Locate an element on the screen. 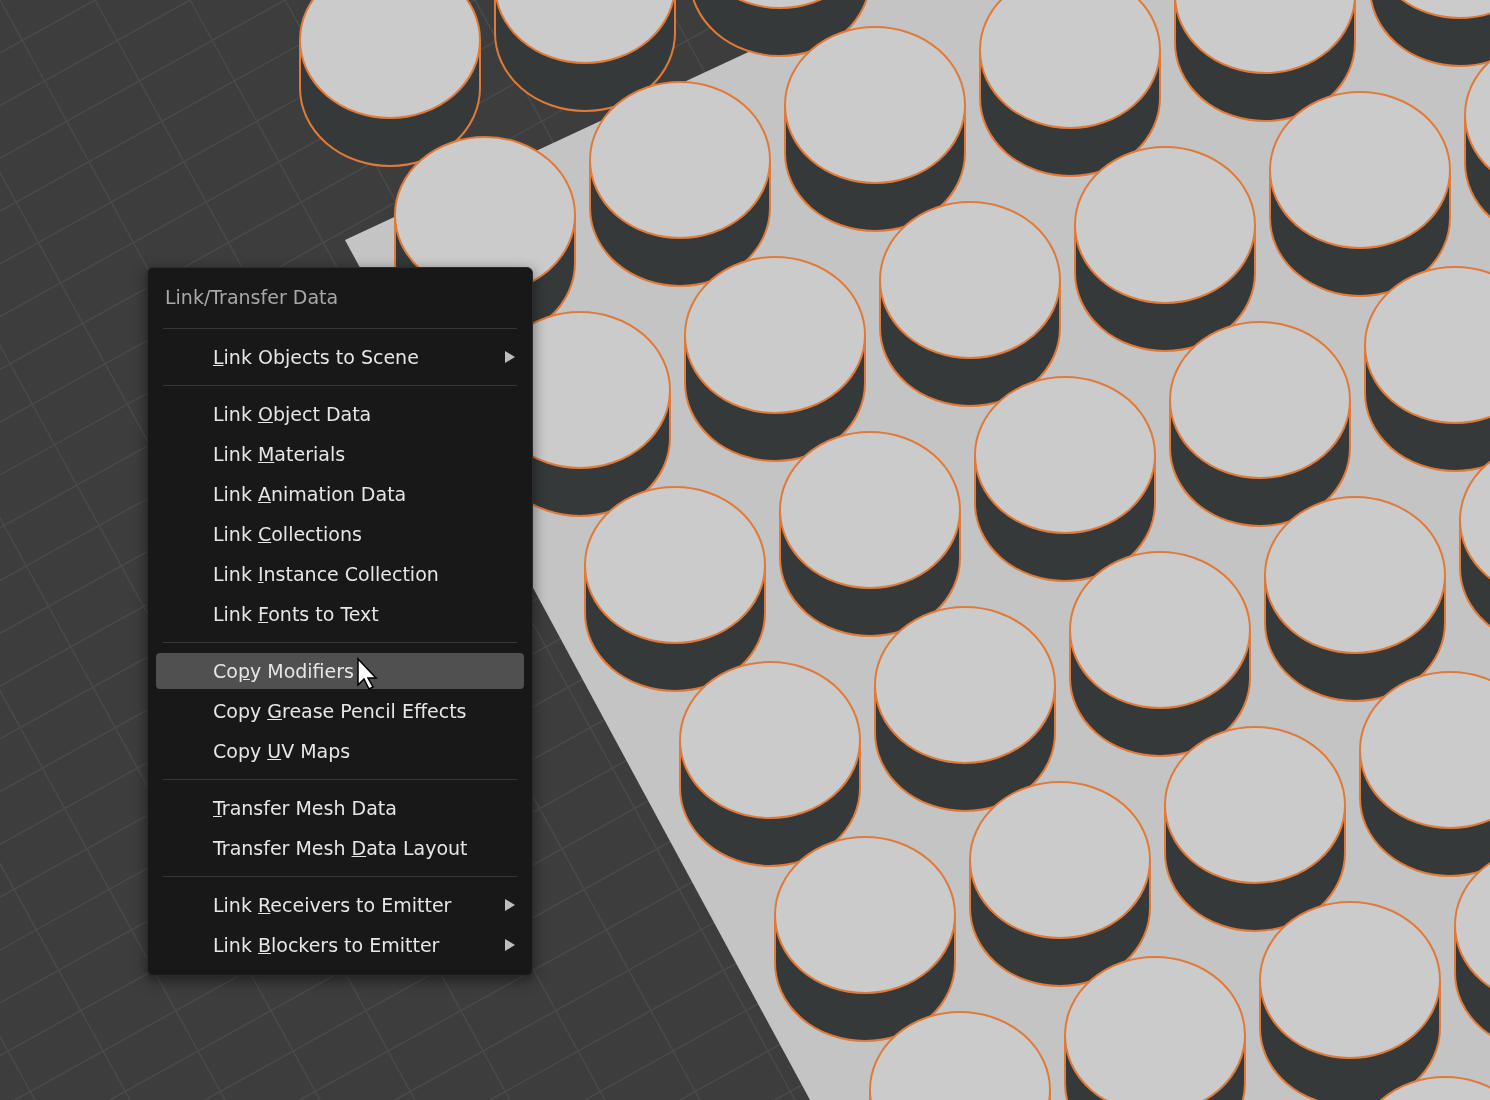 The width and height of the screenshot is (1490, 1100). menu-item: Copy Grease Pencil Effects is located at coordinates (340, 711).